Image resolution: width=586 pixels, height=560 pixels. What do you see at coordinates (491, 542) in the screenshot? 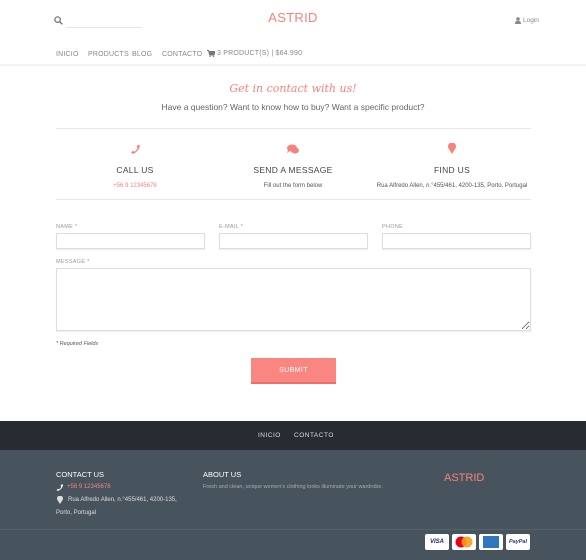
I see `amex-icon` at bounding box center [491, 542].